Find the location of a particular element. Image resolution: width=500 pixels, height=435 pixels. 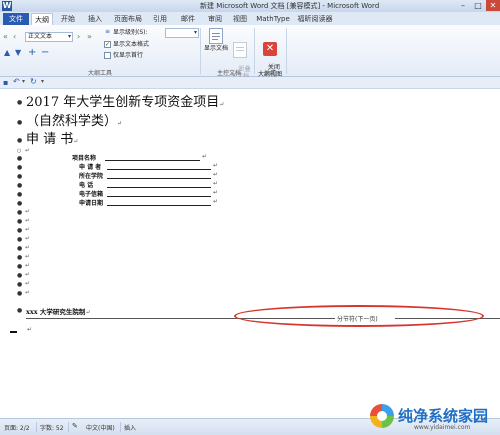

status-page: 页面: 2/2 is located at coordinates (17, 427).